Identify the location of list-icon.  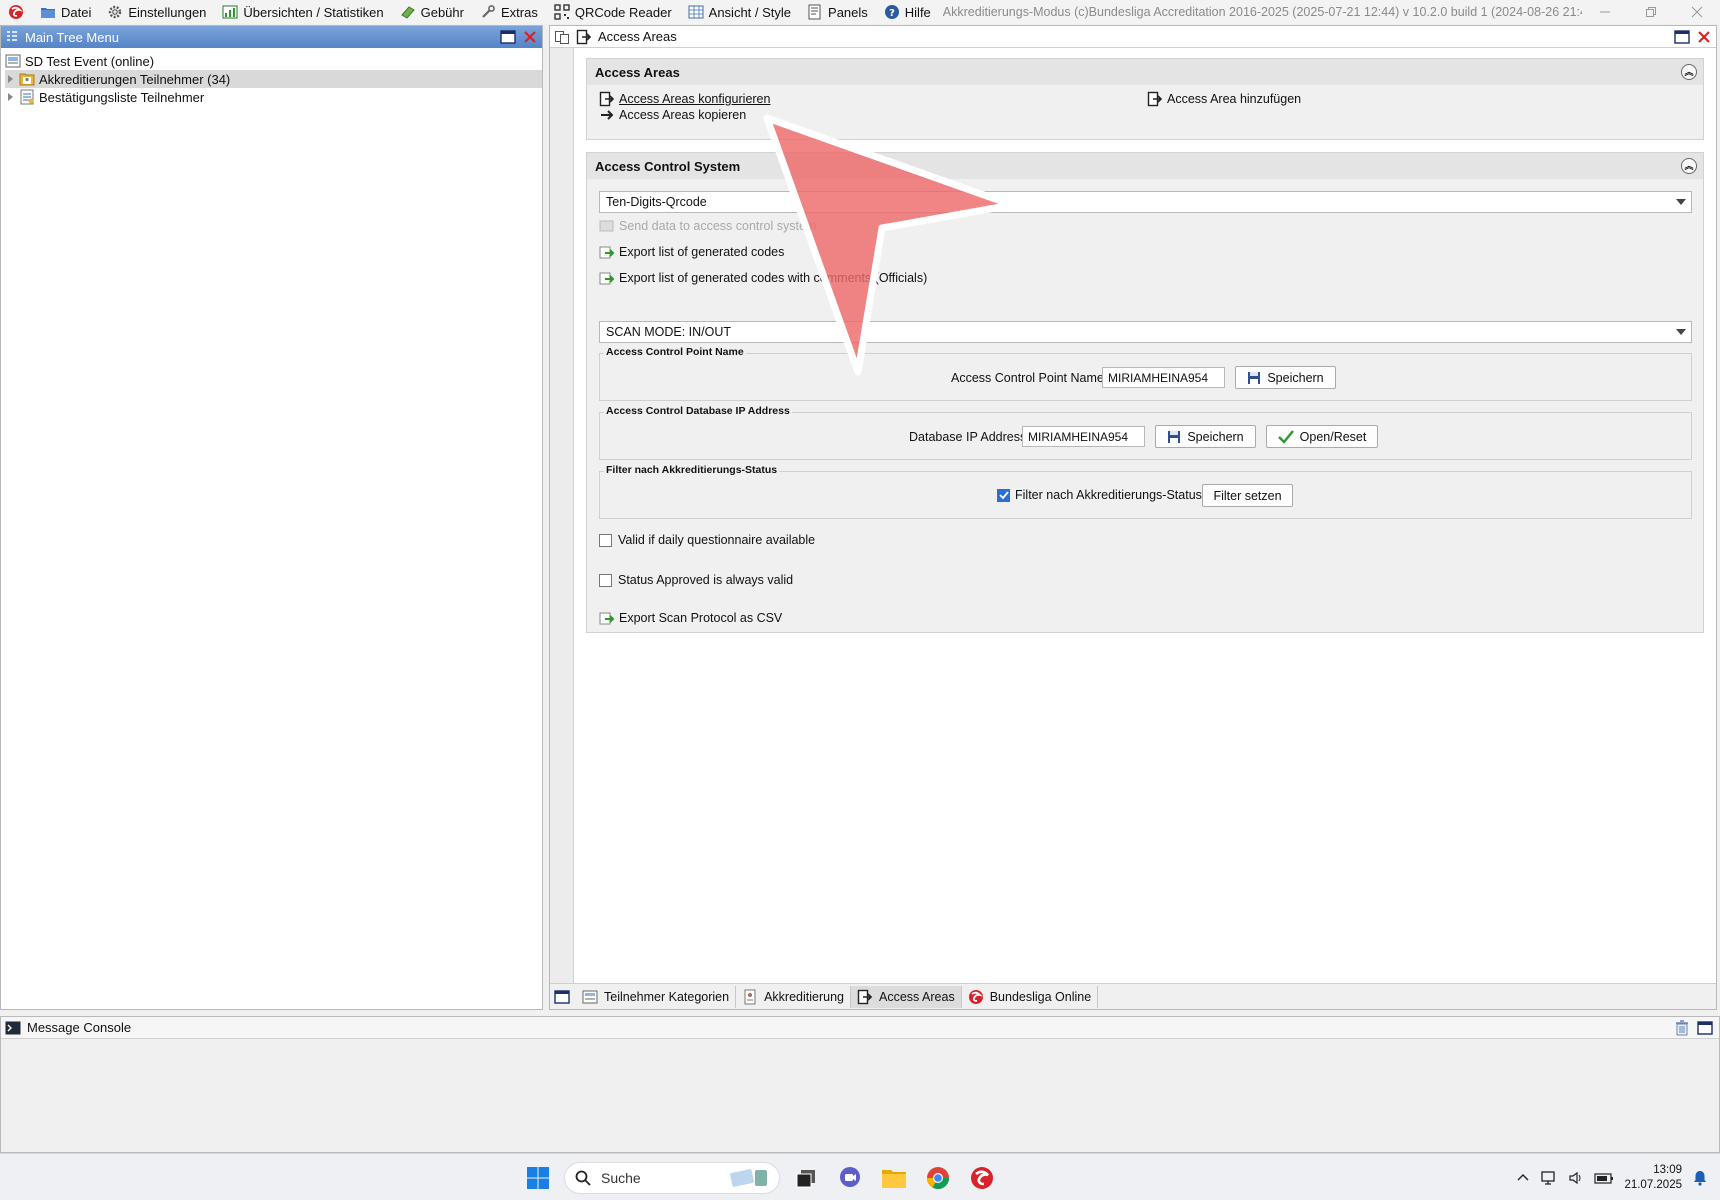
(27, 97).